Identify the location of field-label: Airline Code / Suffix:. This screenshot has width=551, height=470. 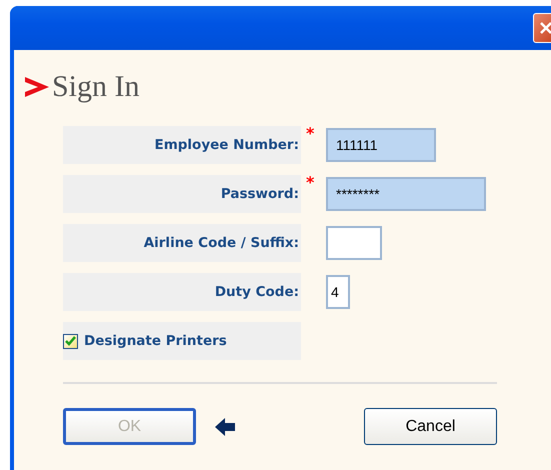
(182, 243).